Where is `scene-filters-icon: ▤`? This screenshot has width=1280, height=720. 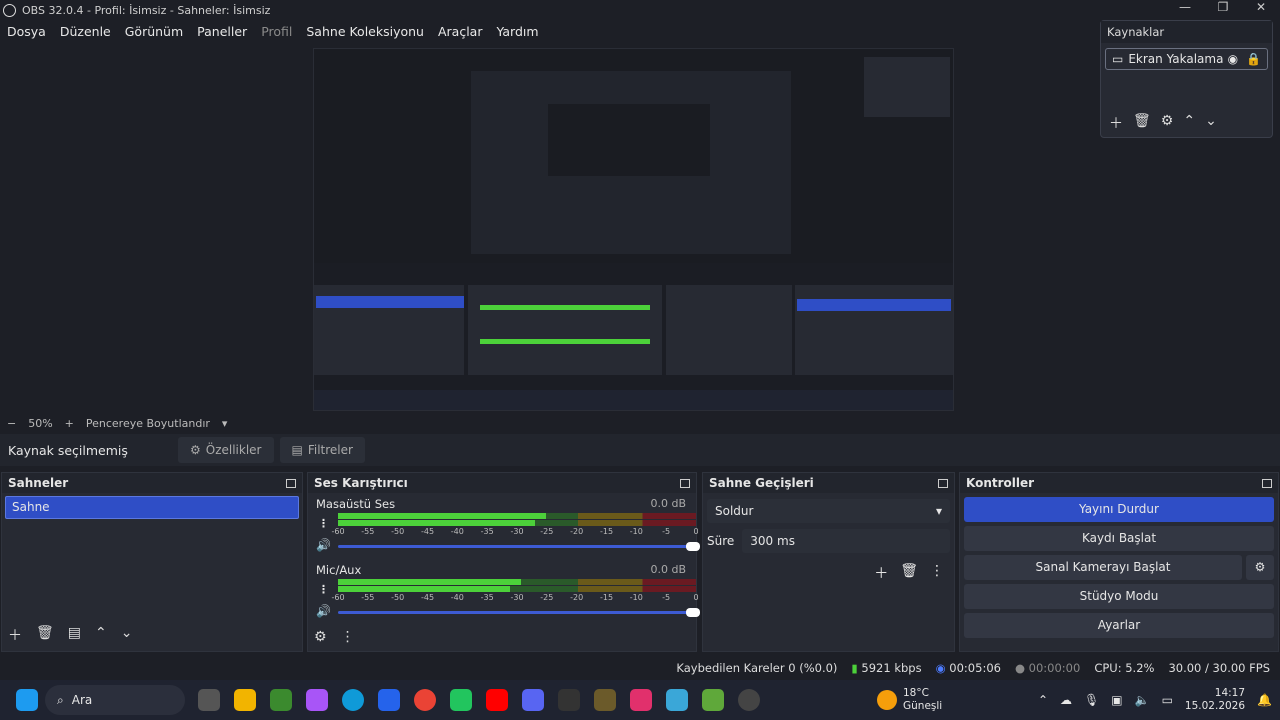
scene-filters-icon: ▤ is located at coordinates (74, 635).